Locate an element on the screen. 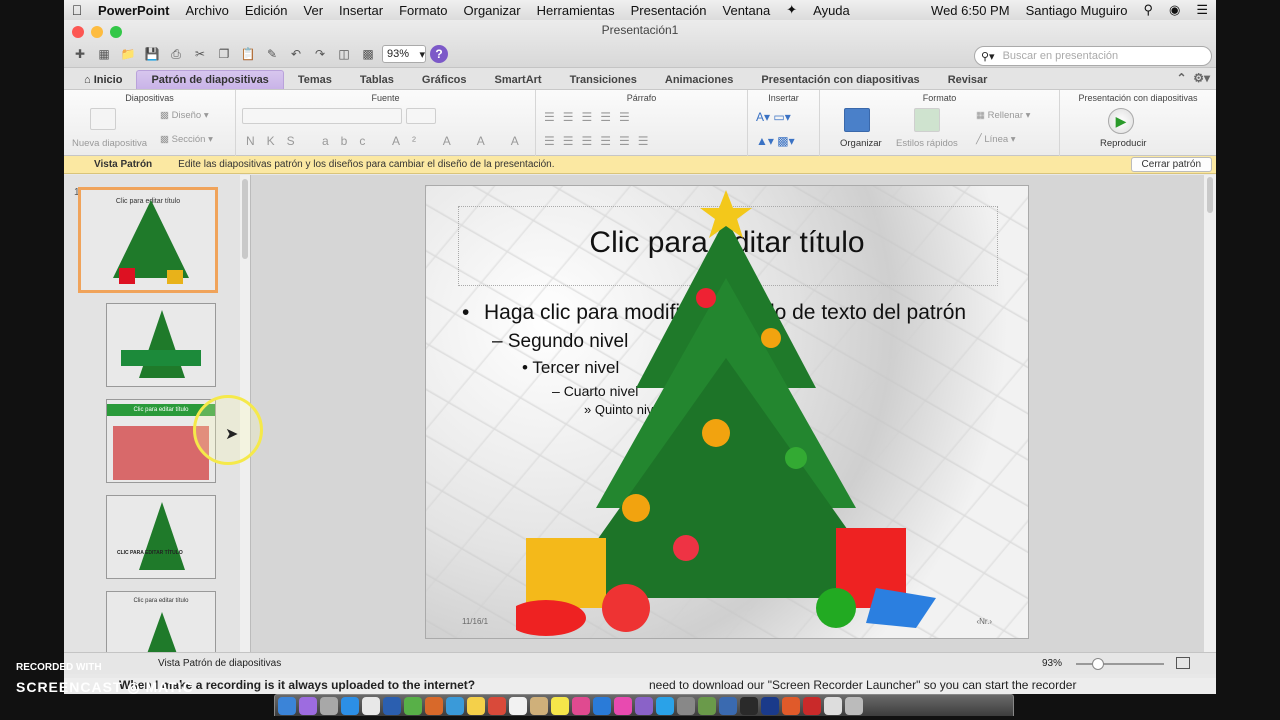 The height and width of the screenshot is (720, 1280). zoom-slider-knob is located at coordinates (1098, 664).